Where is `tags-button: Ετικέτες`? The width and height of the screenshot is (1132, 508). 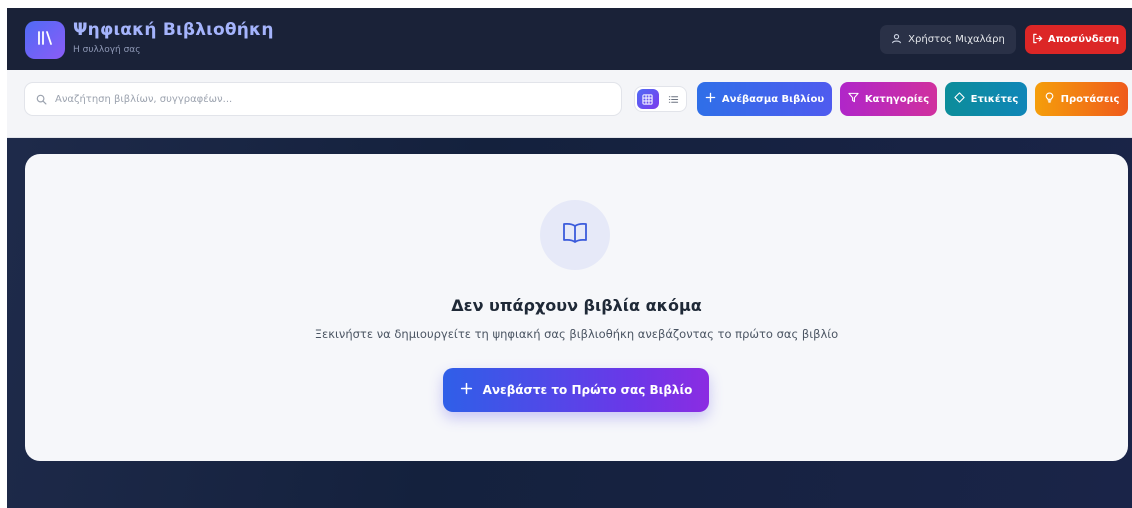
tags-button: Ετικέτες is located at coordinates (986, 99).